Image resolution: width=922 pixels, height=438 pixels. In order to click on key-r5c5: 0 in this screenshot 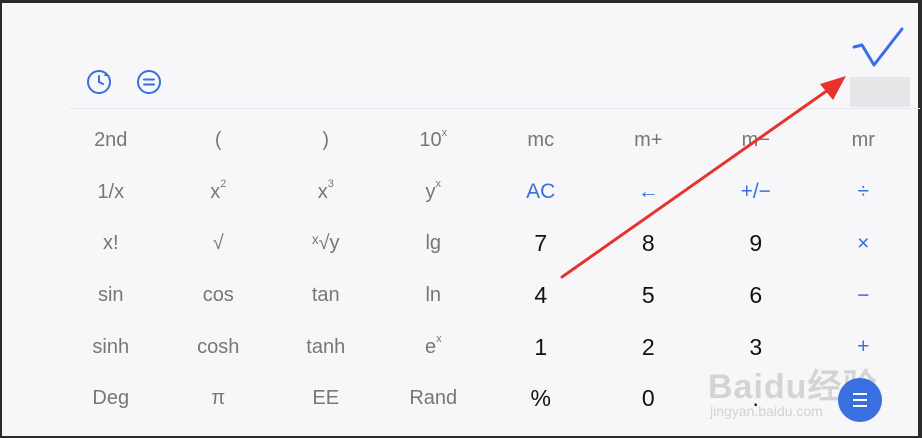, I will do `click(649, 399)`.